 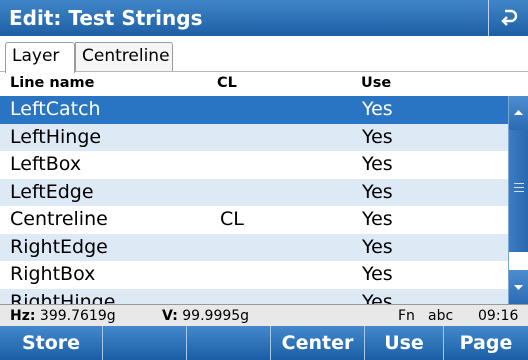 I want to click on line-name-cell: Centreline, so click(x=59, y=219).